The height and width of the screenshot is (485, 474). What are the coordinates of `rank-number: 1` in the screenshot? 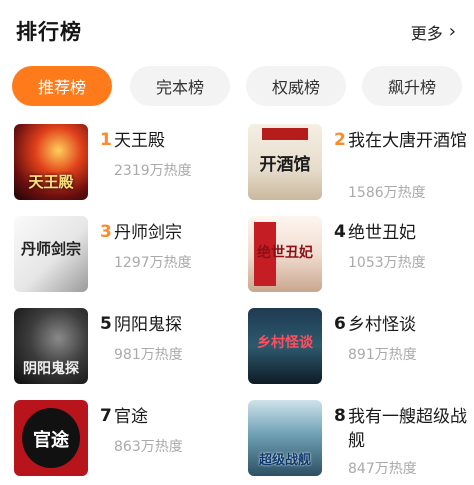 It's located at (106, 140).